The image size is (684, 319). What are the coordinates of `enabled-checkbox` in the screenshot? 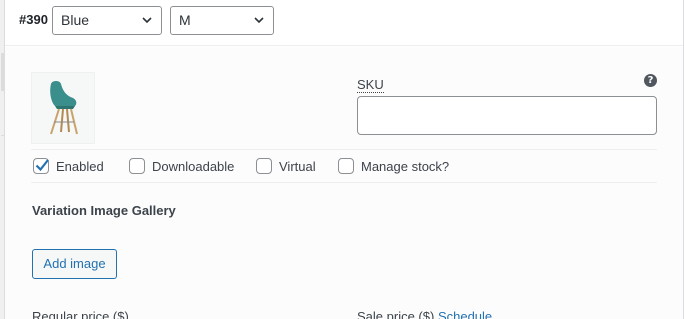 It's located at (41, 166).